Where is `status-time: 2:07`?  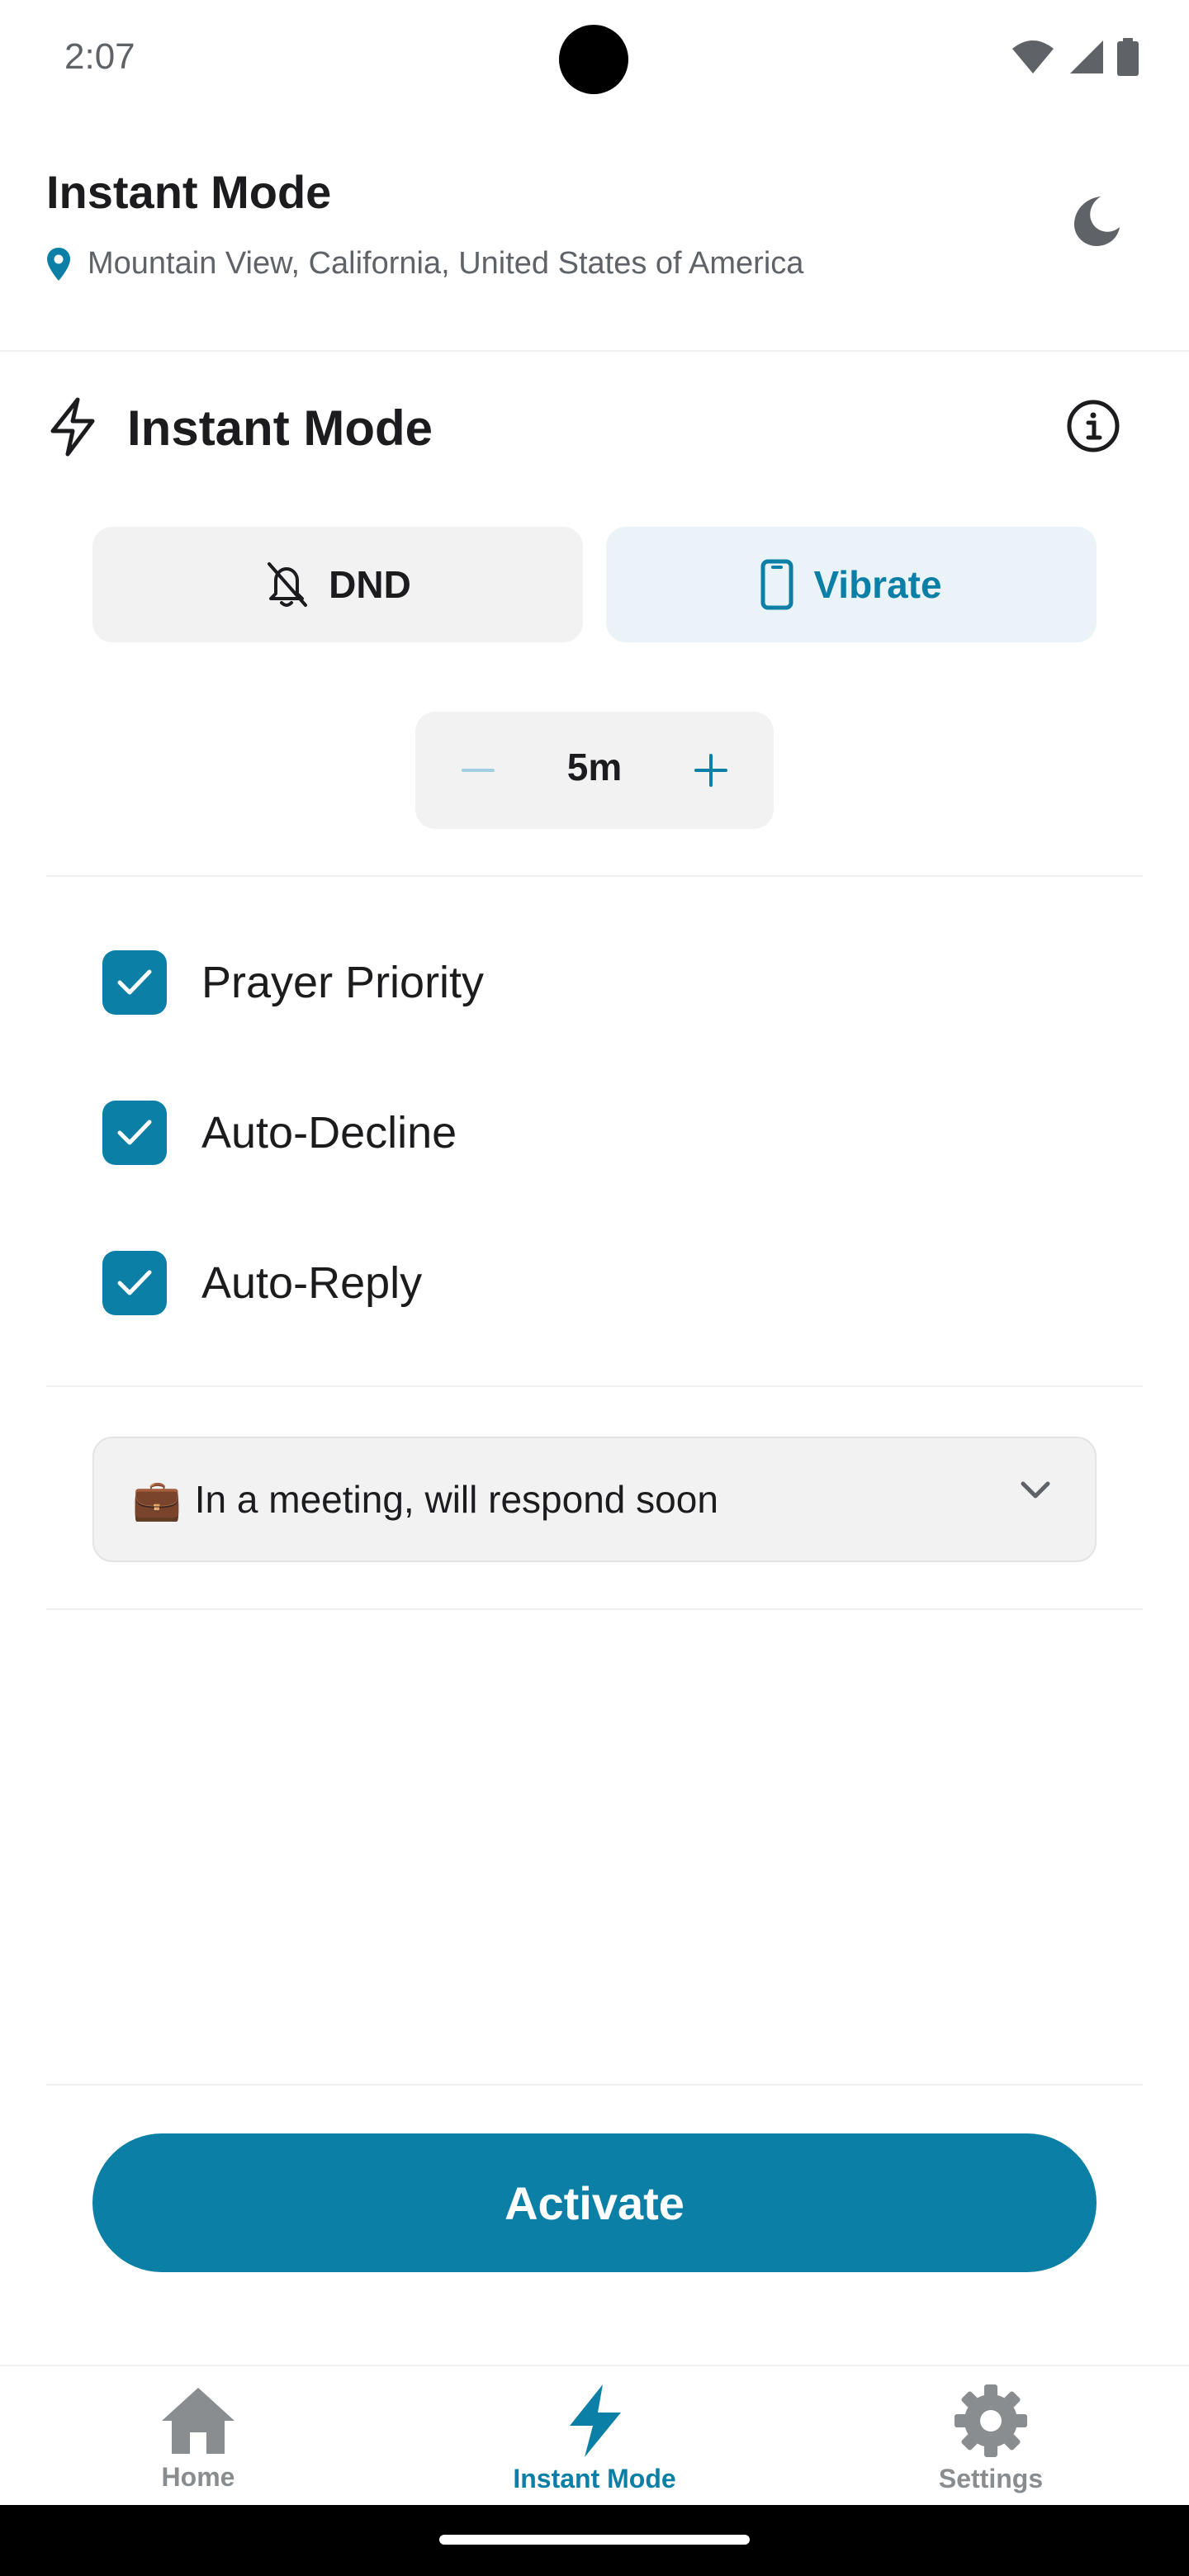
status-time: 2:07 is located at coordinates (99, 56).